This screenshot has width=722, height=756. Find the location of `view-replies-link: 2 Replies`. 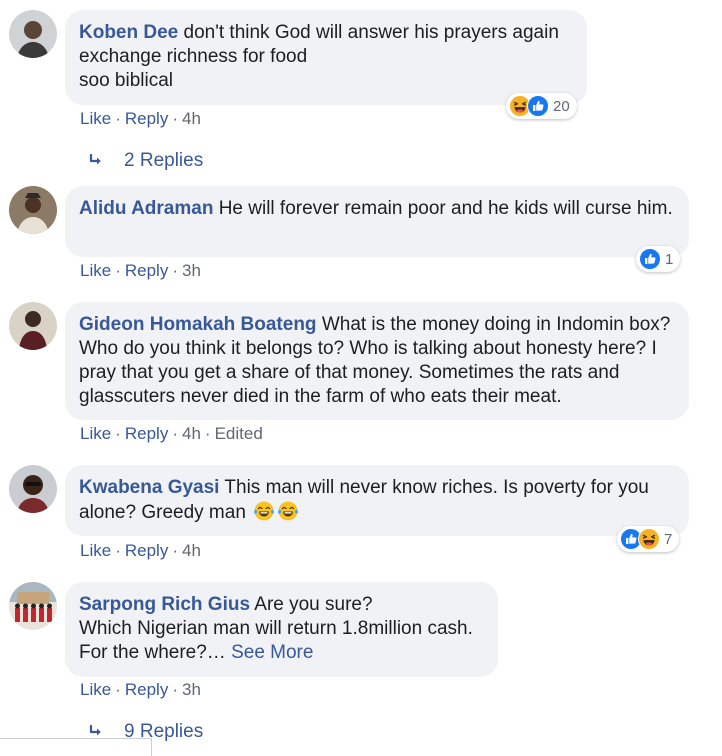

view-replies-link: 2 Replies is located at coordinates (145, 161).